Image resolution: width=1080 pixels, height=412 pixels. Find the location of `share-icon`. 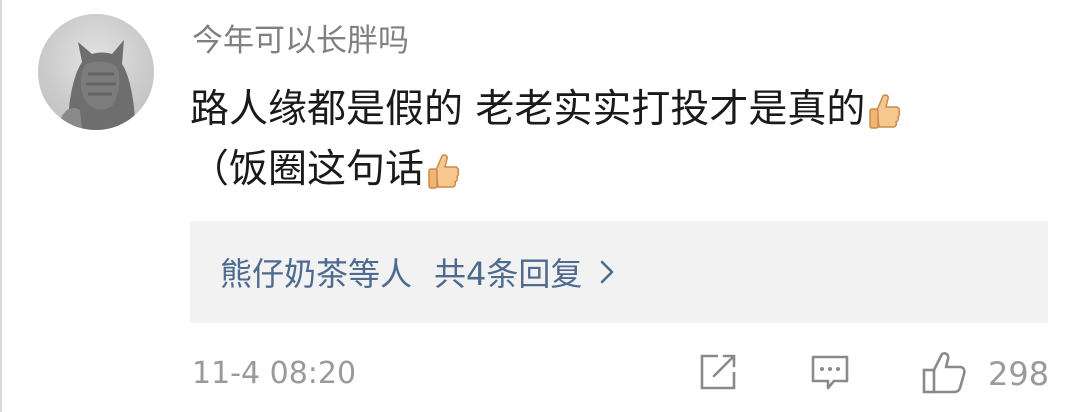

share-icon is located at coordinates (718, 372).